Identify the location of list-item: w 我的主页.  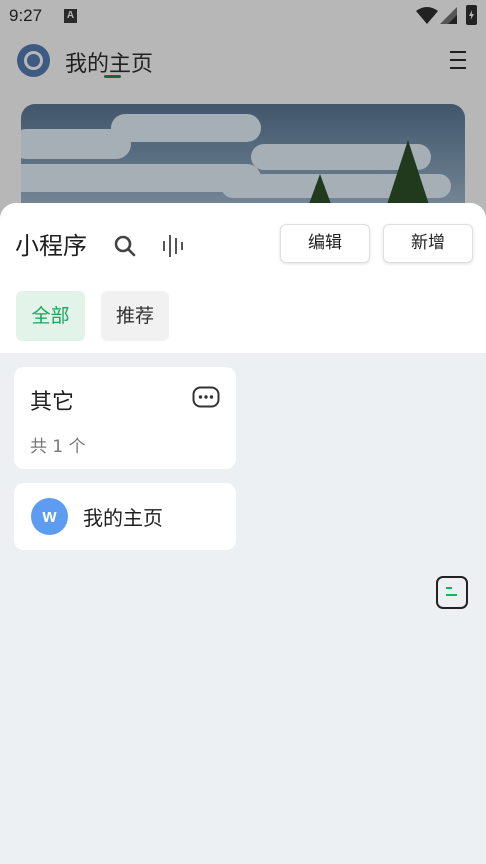
(125, 516).